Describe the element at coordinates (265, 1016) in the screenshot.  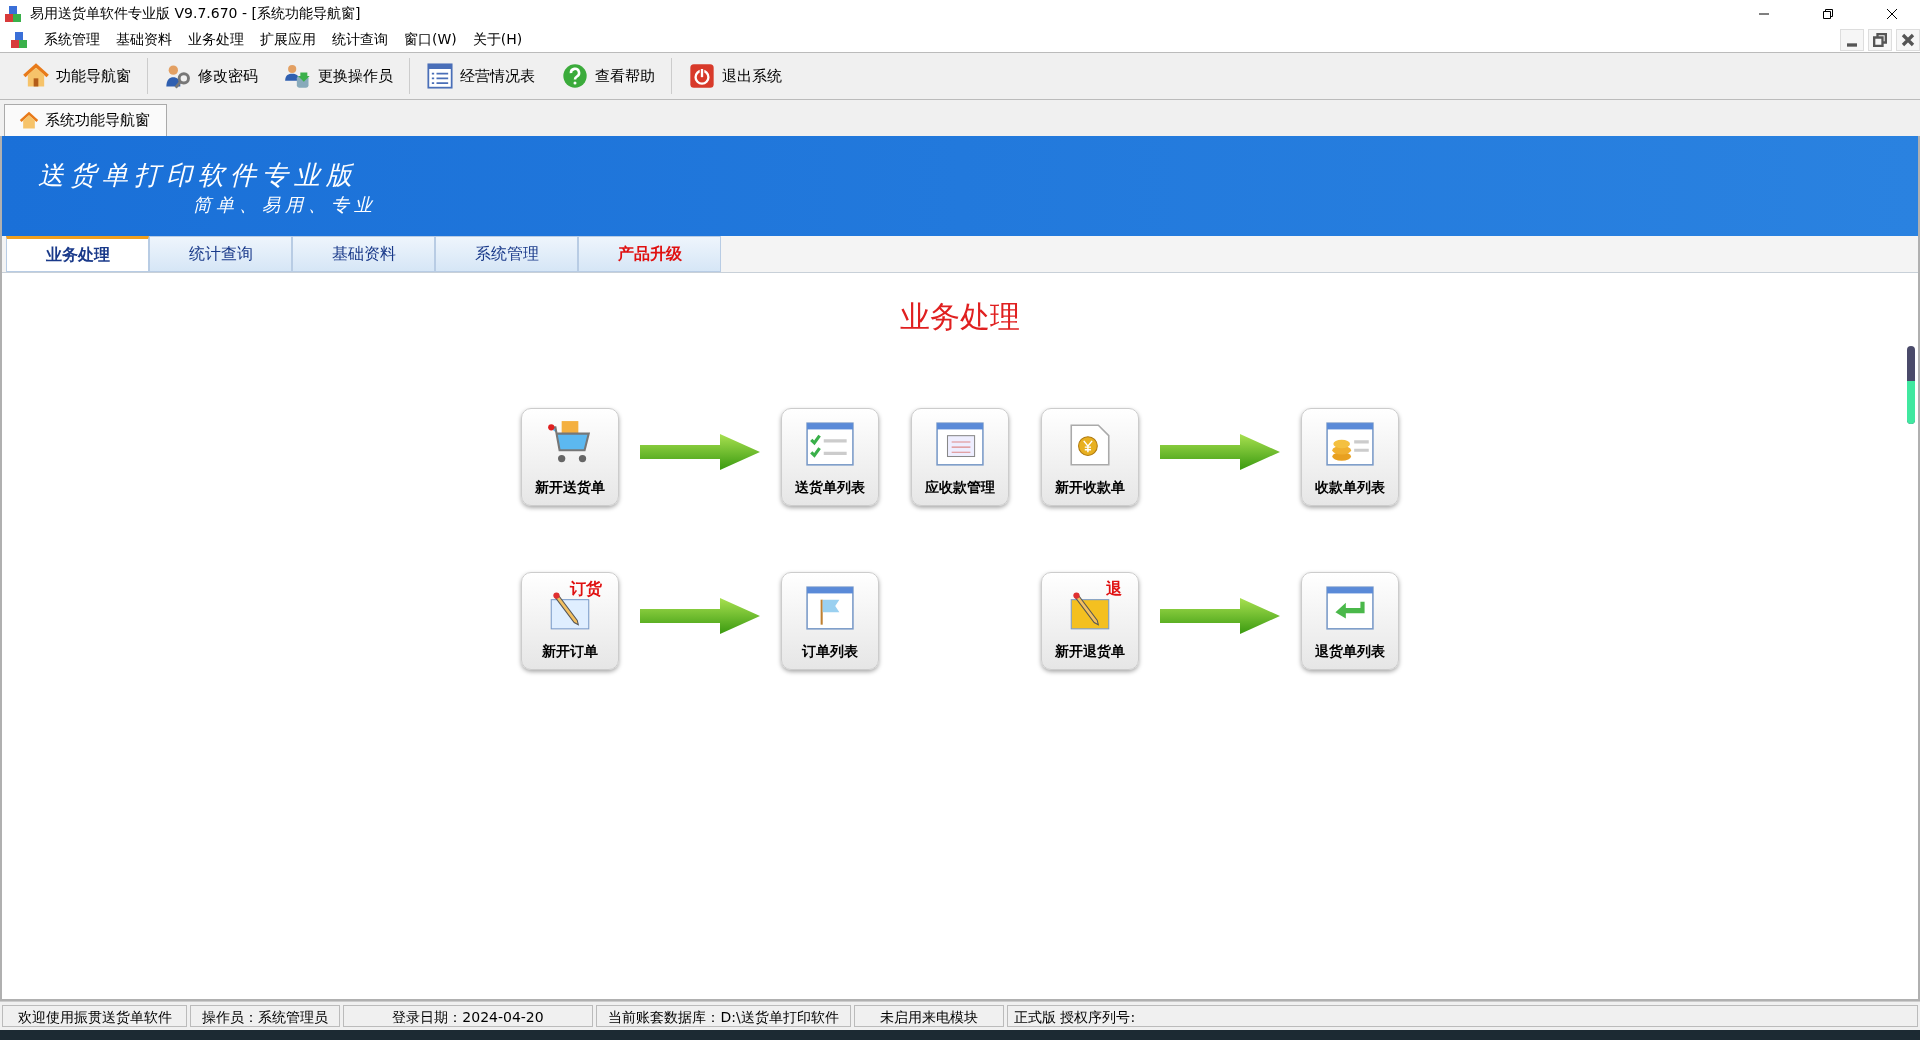
I see `status-field: 操作员：系统管理员` at that location.